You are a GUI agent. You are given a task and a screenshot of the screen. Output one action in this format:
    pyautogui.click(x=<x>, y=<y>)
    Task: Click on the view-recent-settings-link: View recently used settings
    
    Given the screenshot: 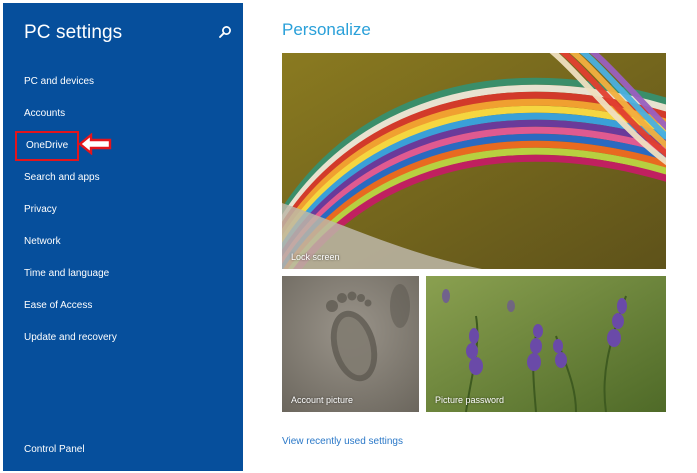 What is the action you would take?
    pyautogui.click(x=342, y=441)
    